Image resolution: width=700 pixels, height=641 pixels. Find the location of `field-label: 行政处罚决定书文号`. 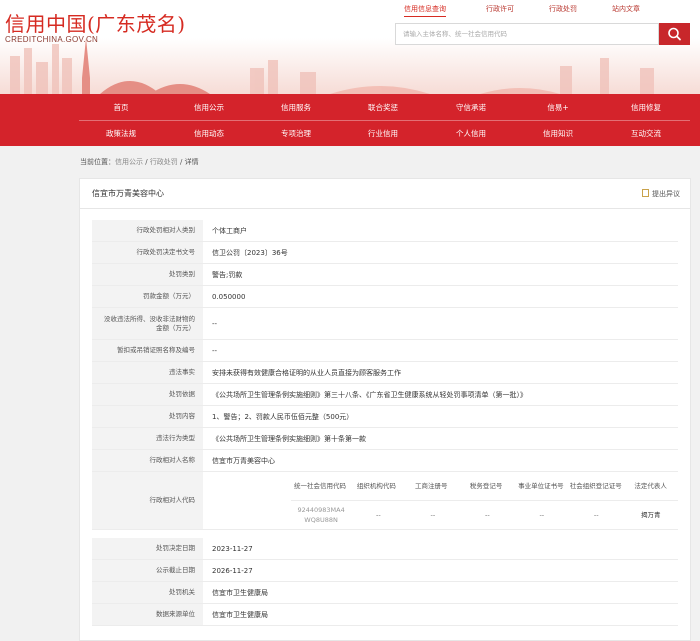

field-label: 行政处罚决定书文号 is located at coordinates (147, 252).